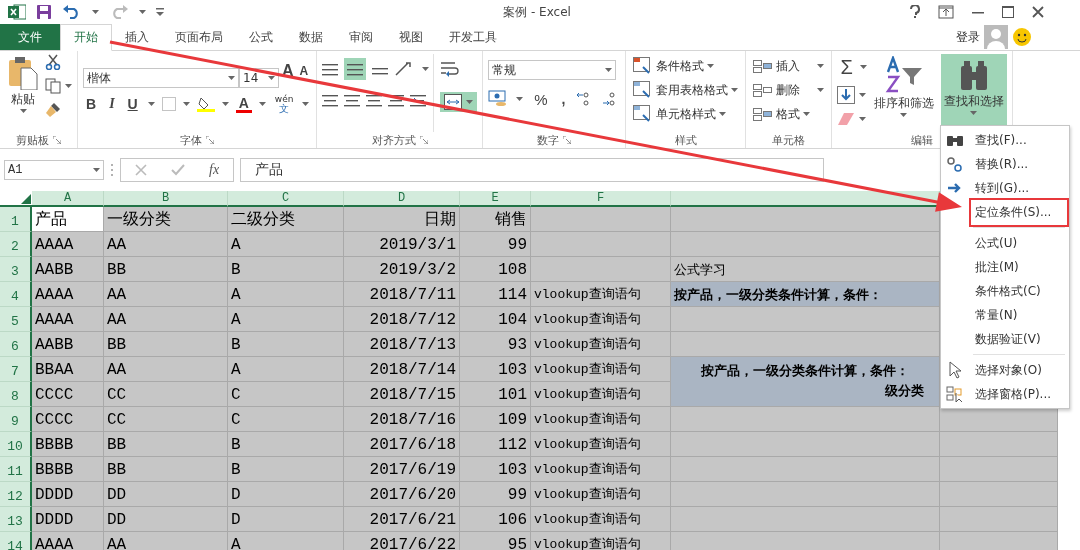 This screenshot has height=550, width=1080. Describe the element at coordinates (23, 93) in the screenshot. I see `paste-button: 粘贴` at that location.